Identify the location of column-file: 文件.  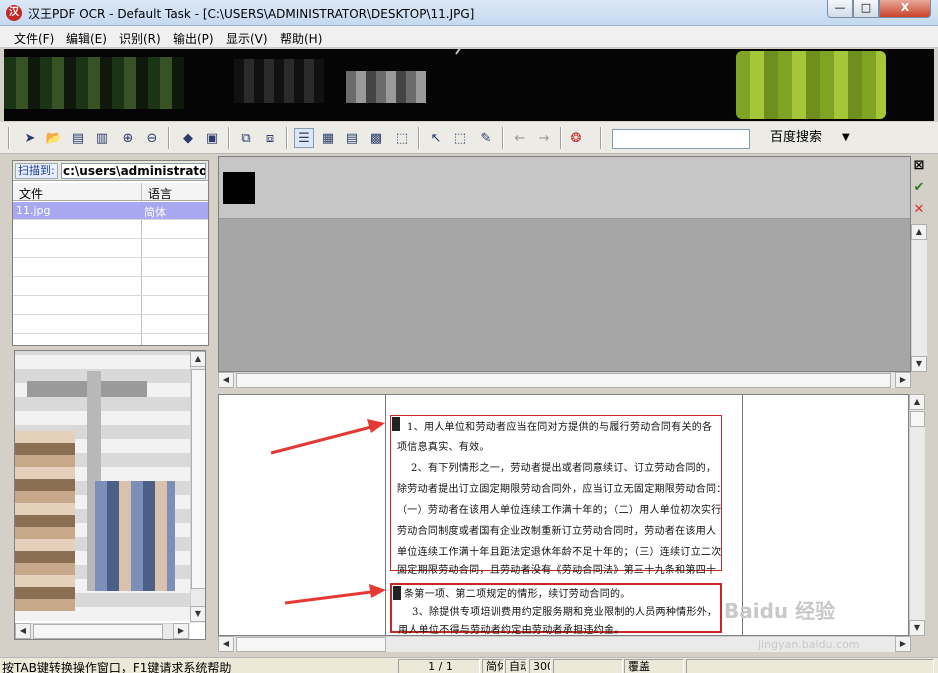
(31, 193).